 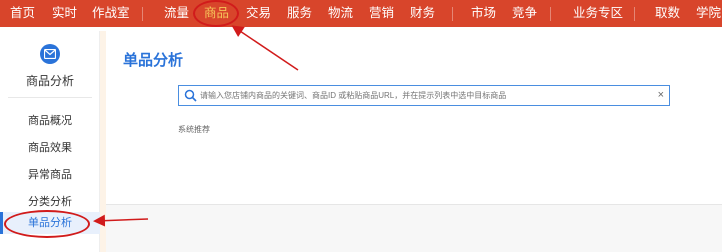 What do you see at coordinates (194, 129) in the screenshot?
I see `system-recommend-label: 系统推荐` at bounding box center [194, 129].